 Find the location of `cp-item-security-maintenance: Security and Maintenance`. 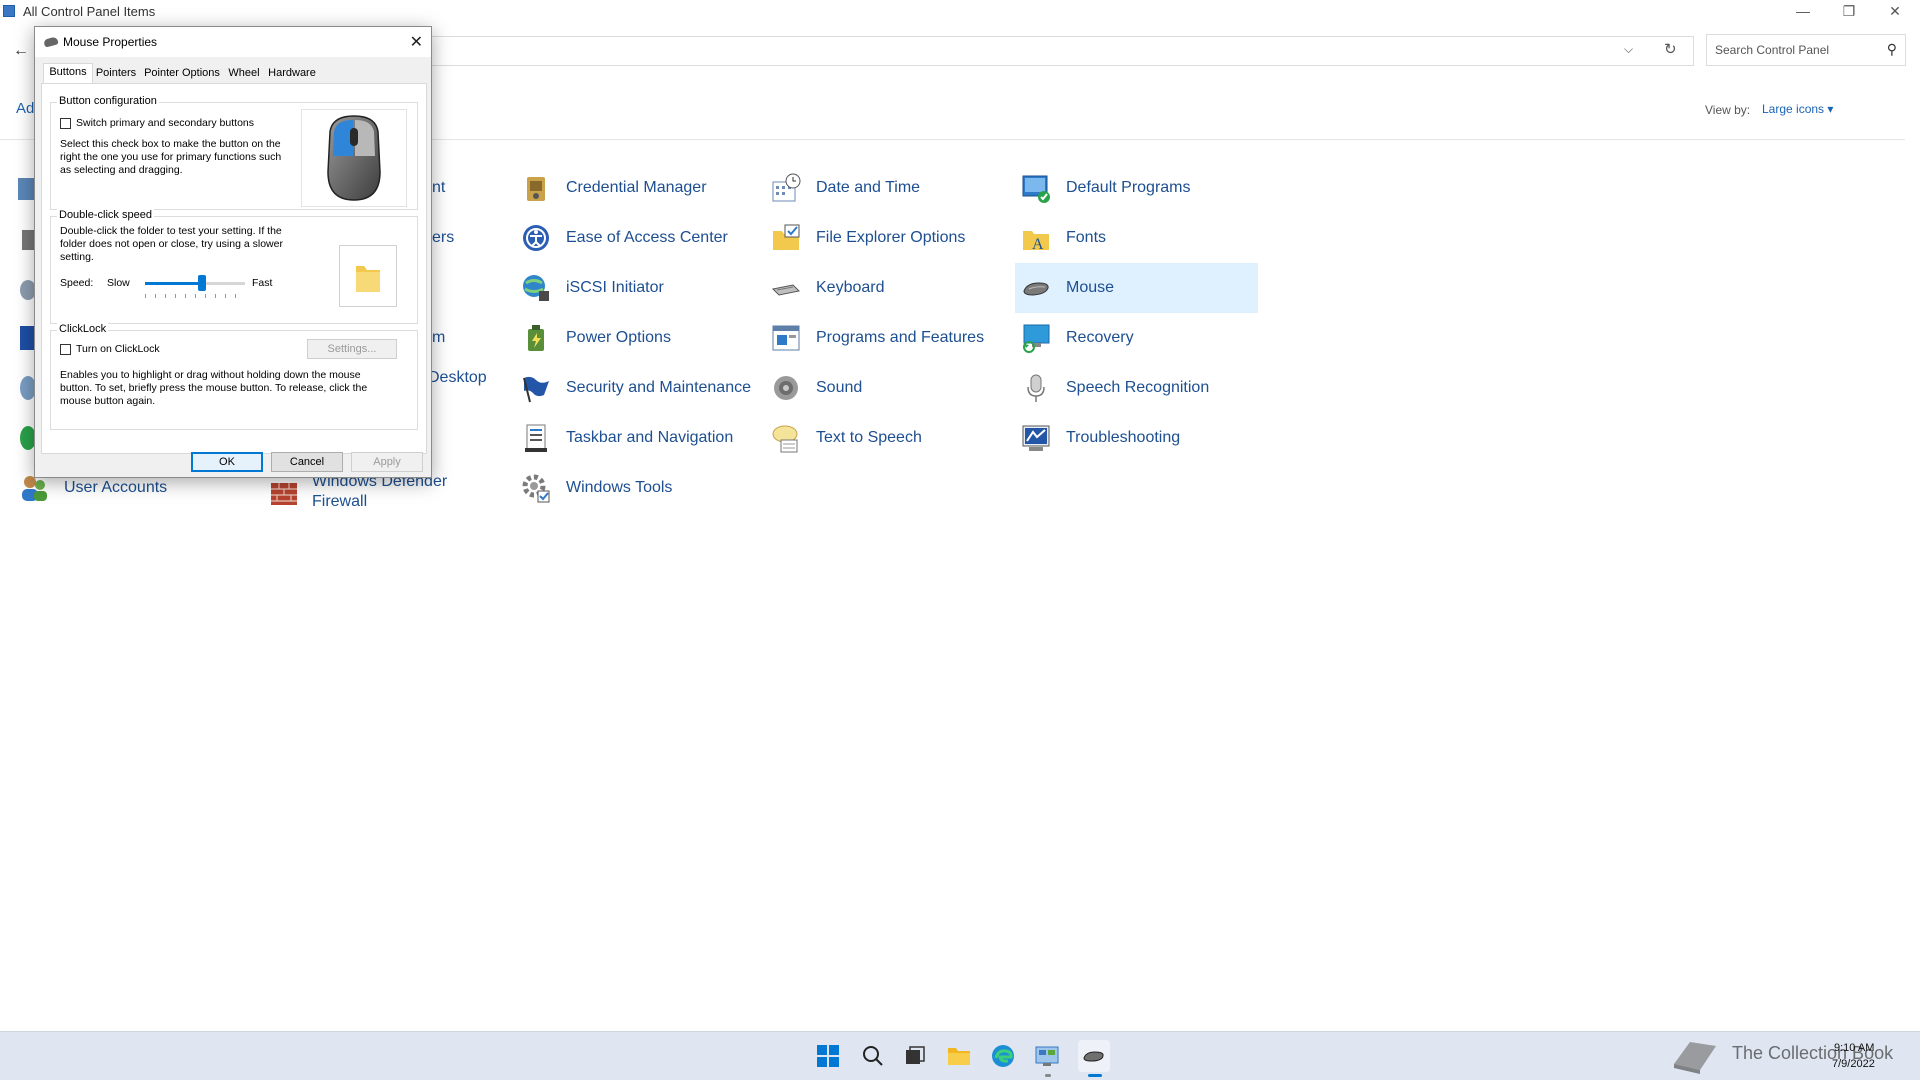

cp-item-security-maintenance: Security and Maintenance is located at coordinates (650, 388).